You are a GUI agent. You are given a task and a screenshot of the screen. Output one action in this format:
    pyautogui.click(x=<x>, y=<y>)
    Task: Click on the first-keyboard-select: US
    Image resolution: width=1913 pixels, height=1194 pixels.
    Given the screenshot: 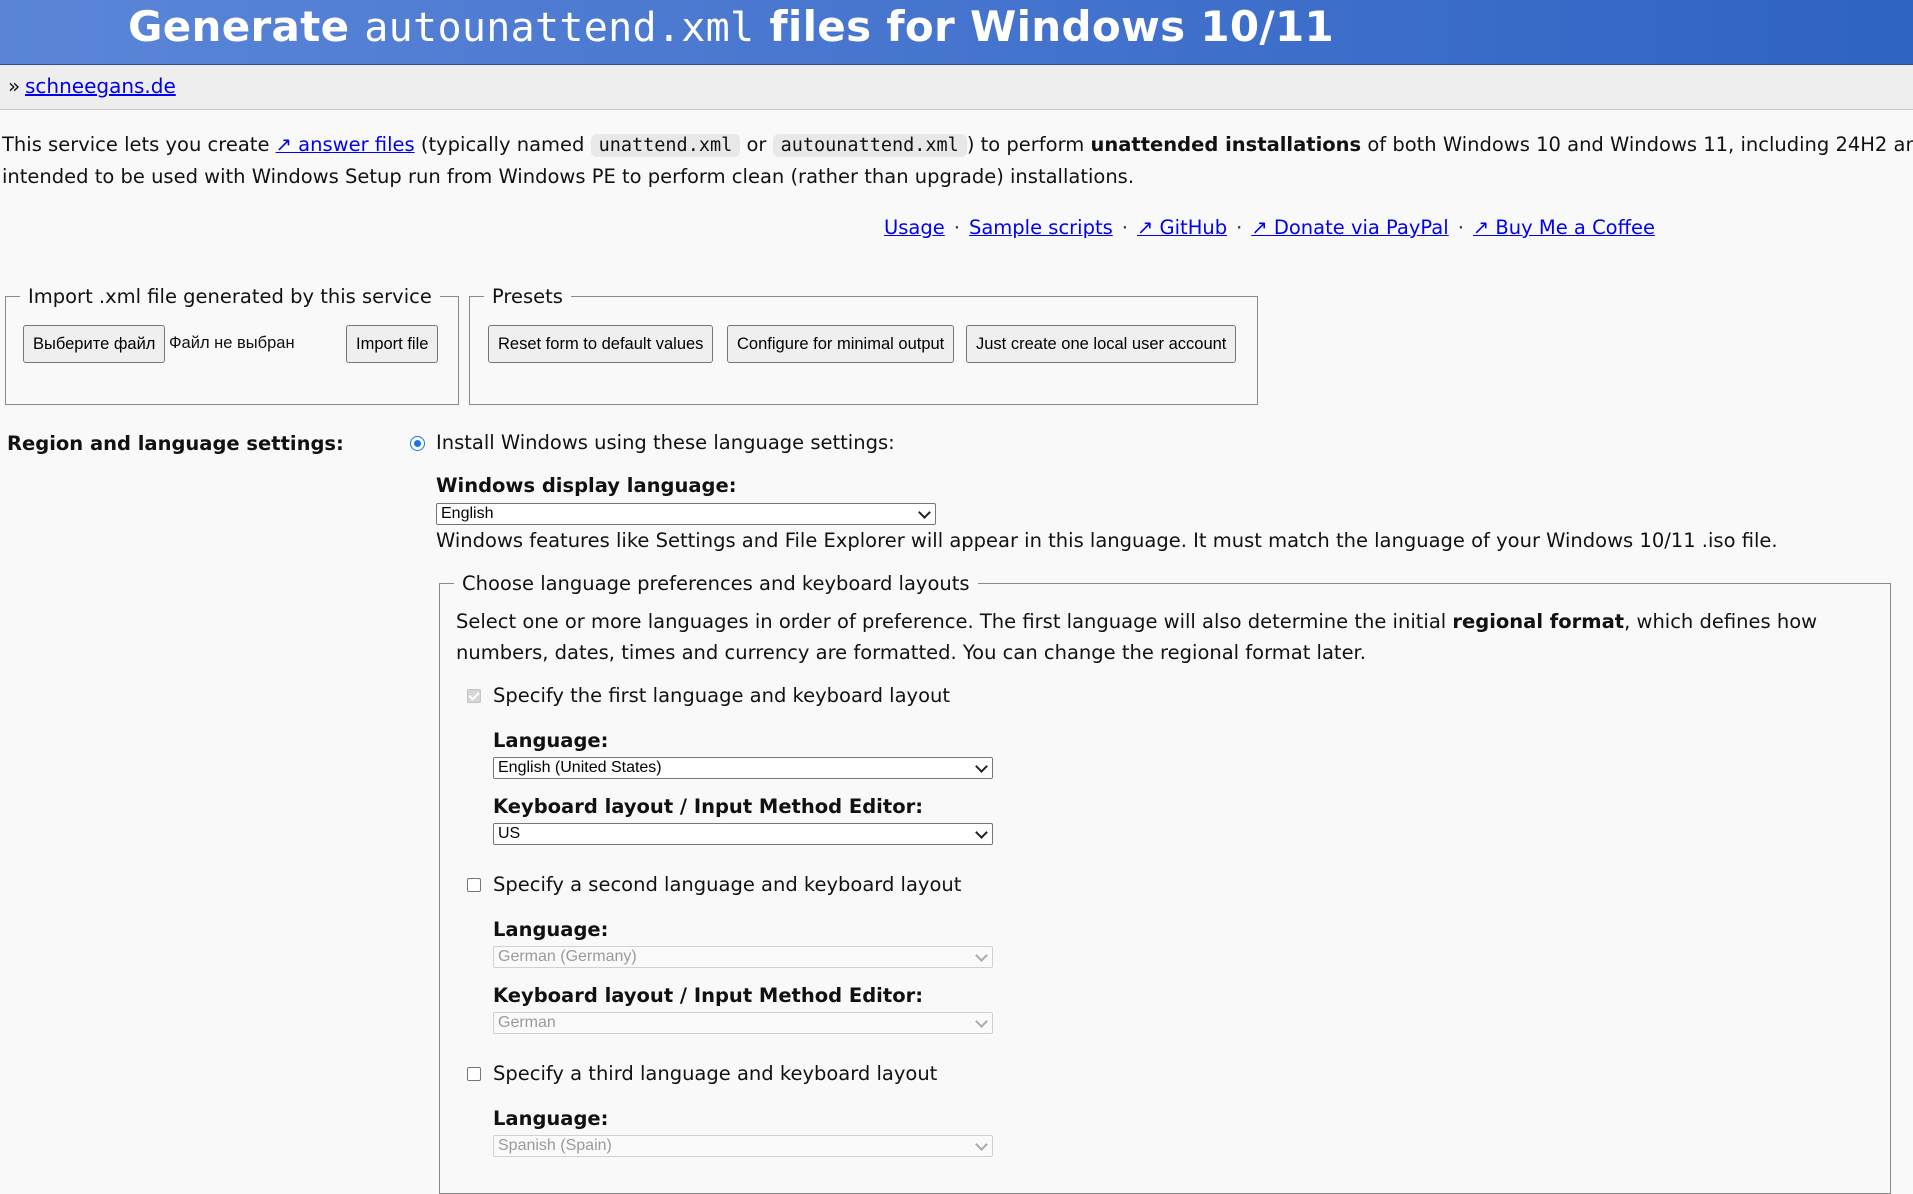 What is the action you would take?
    pyautogui.click(x=743, y=834)
    